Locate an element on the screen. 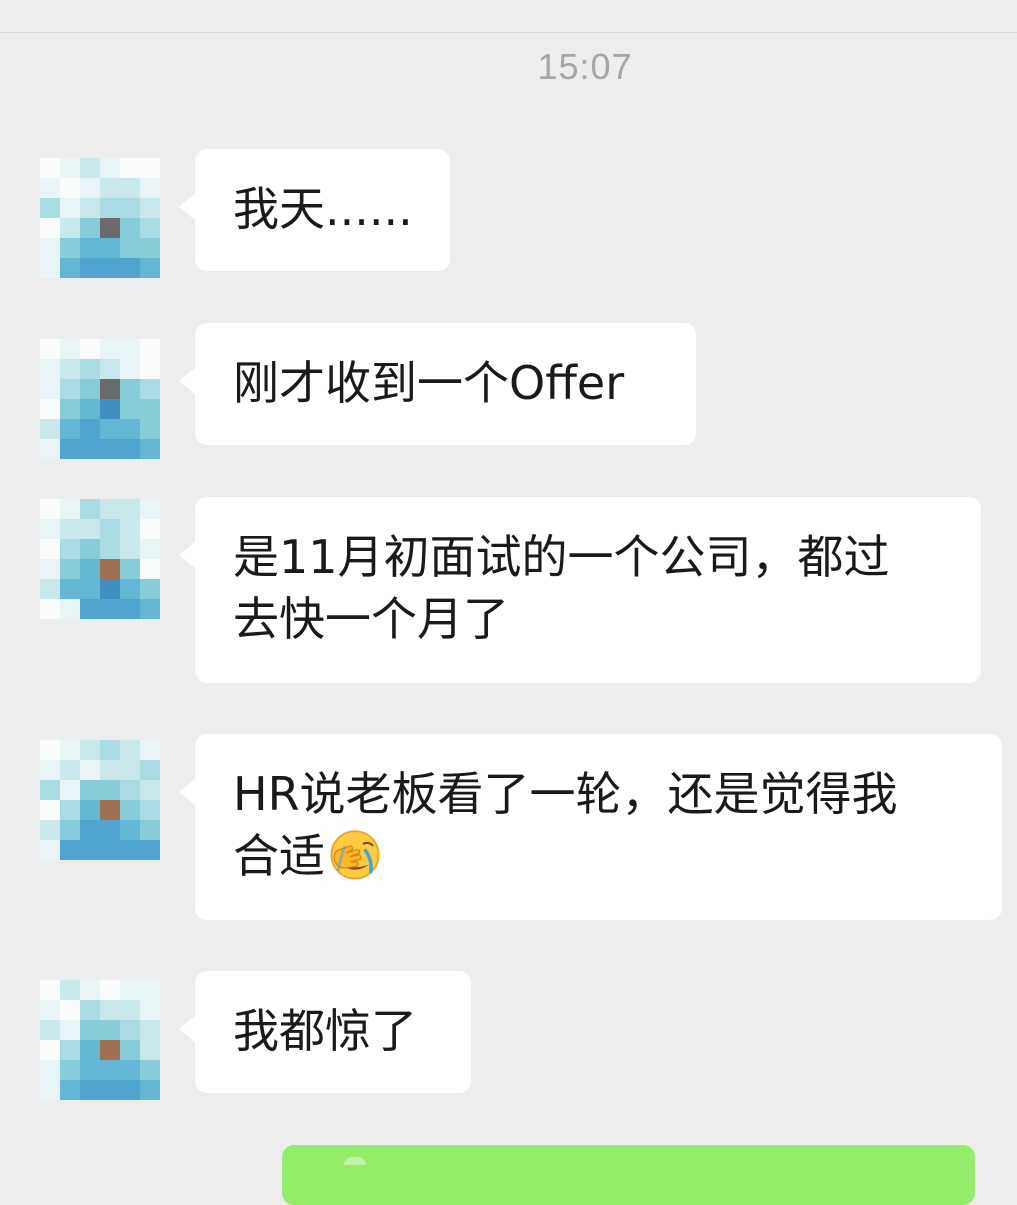 The width and height of the screenshot is (1017, 1205). outgoing-message-bubble is located at coordinates (628, 1175).